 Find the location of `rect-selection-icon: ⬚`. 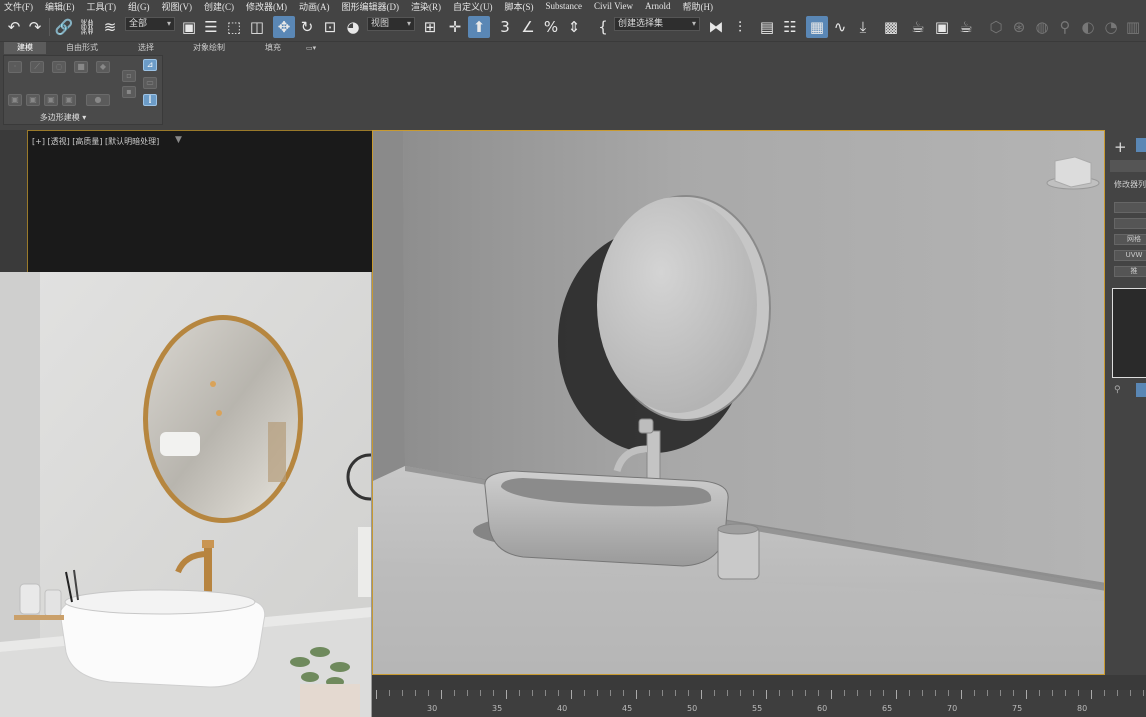

rect-selection-icon: ⬚ is located at coordinates (234, 27).